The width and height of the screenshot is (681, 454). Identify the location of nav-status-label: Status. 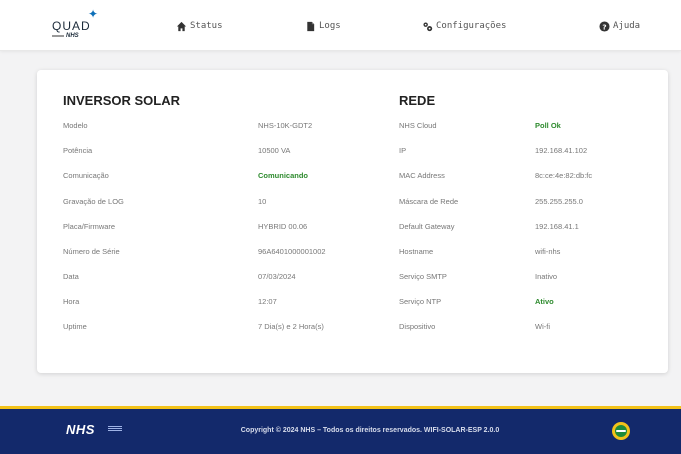
(206, 26).